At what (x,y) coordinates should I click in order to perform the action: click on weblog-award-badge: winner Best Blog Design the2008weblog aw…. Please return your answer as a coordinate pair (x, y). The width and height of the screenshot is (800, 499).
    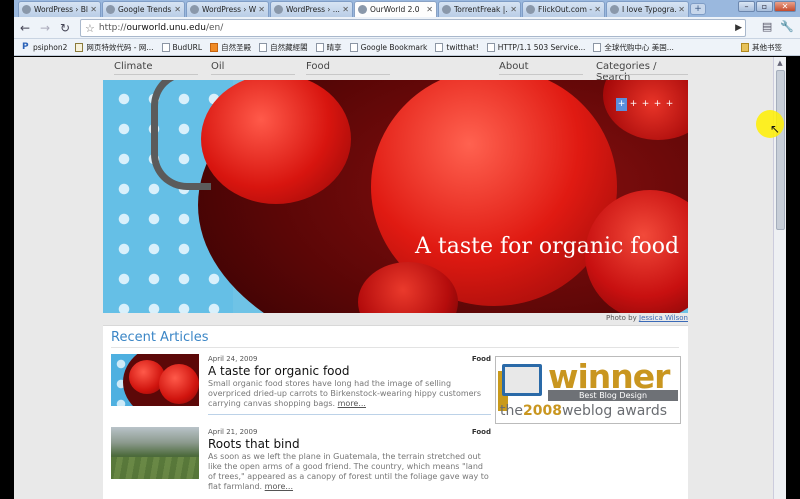
    Looking at the image, I should click on (588, 390).